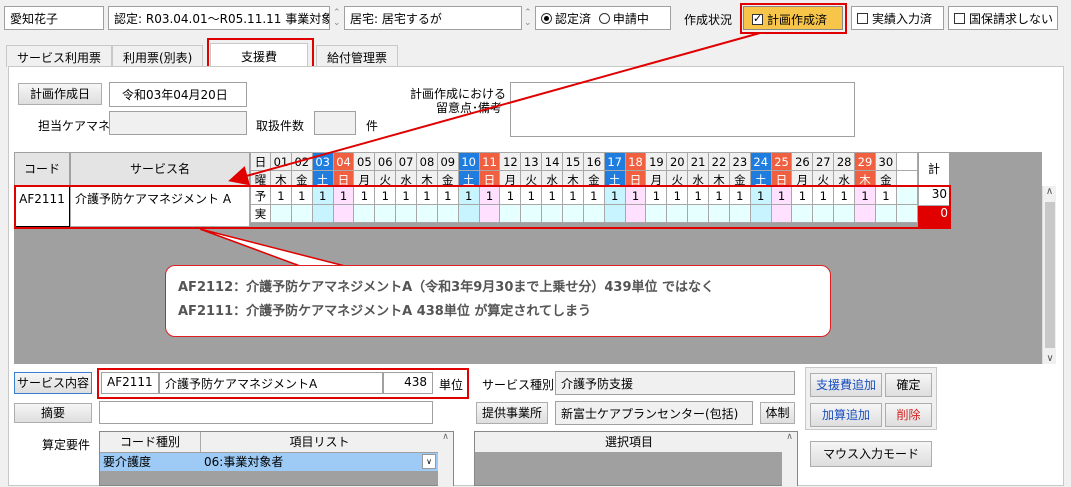  I want to click on code-type-header: コード種別, so click(150, 442).